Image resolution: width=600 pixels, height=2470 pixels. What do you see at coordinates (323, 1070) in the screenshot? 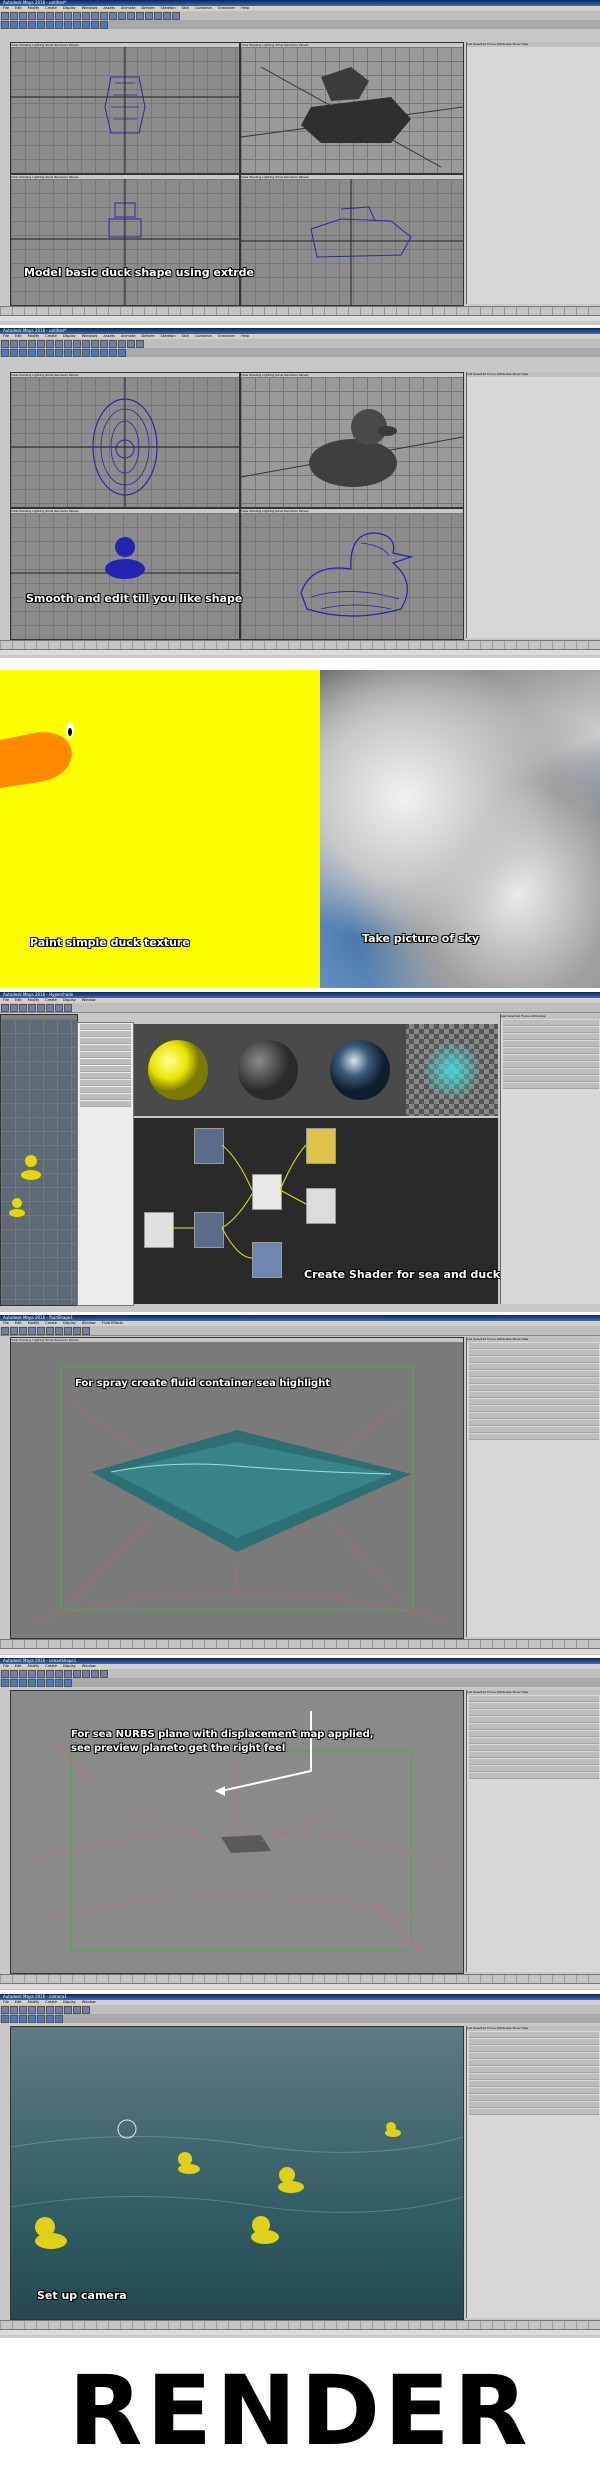
I see `shader-spheres` at bounding box center [323, 1070].